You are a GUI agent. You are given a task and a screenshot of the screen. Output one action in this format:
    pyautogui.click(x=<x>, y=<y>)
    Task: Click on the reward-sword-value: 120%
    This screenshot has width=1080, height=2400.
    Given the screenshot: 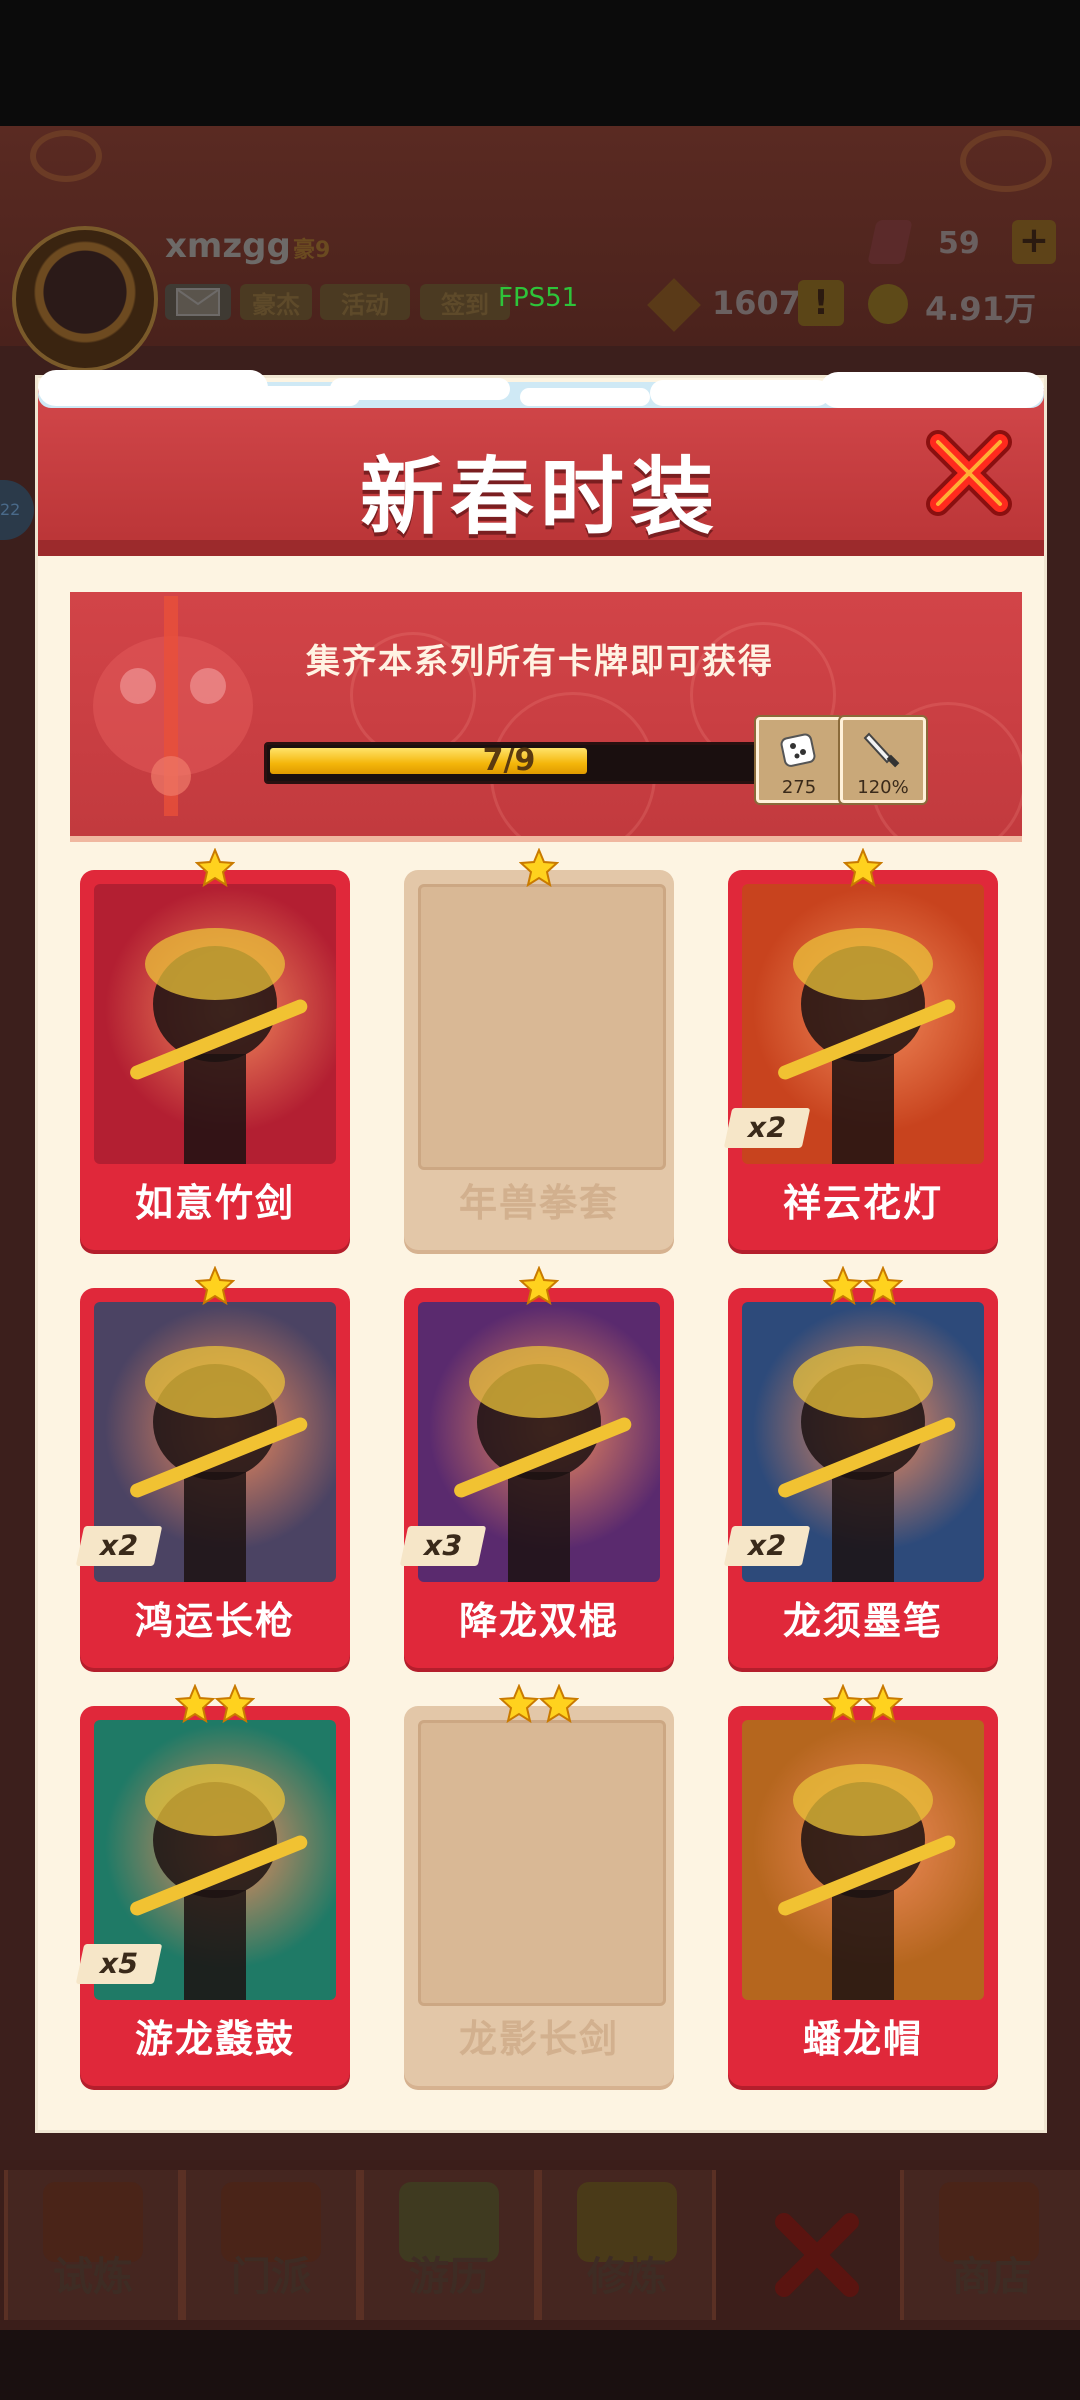 What is the action you would take?
    pyautogui.click(x=883, y=787)
    